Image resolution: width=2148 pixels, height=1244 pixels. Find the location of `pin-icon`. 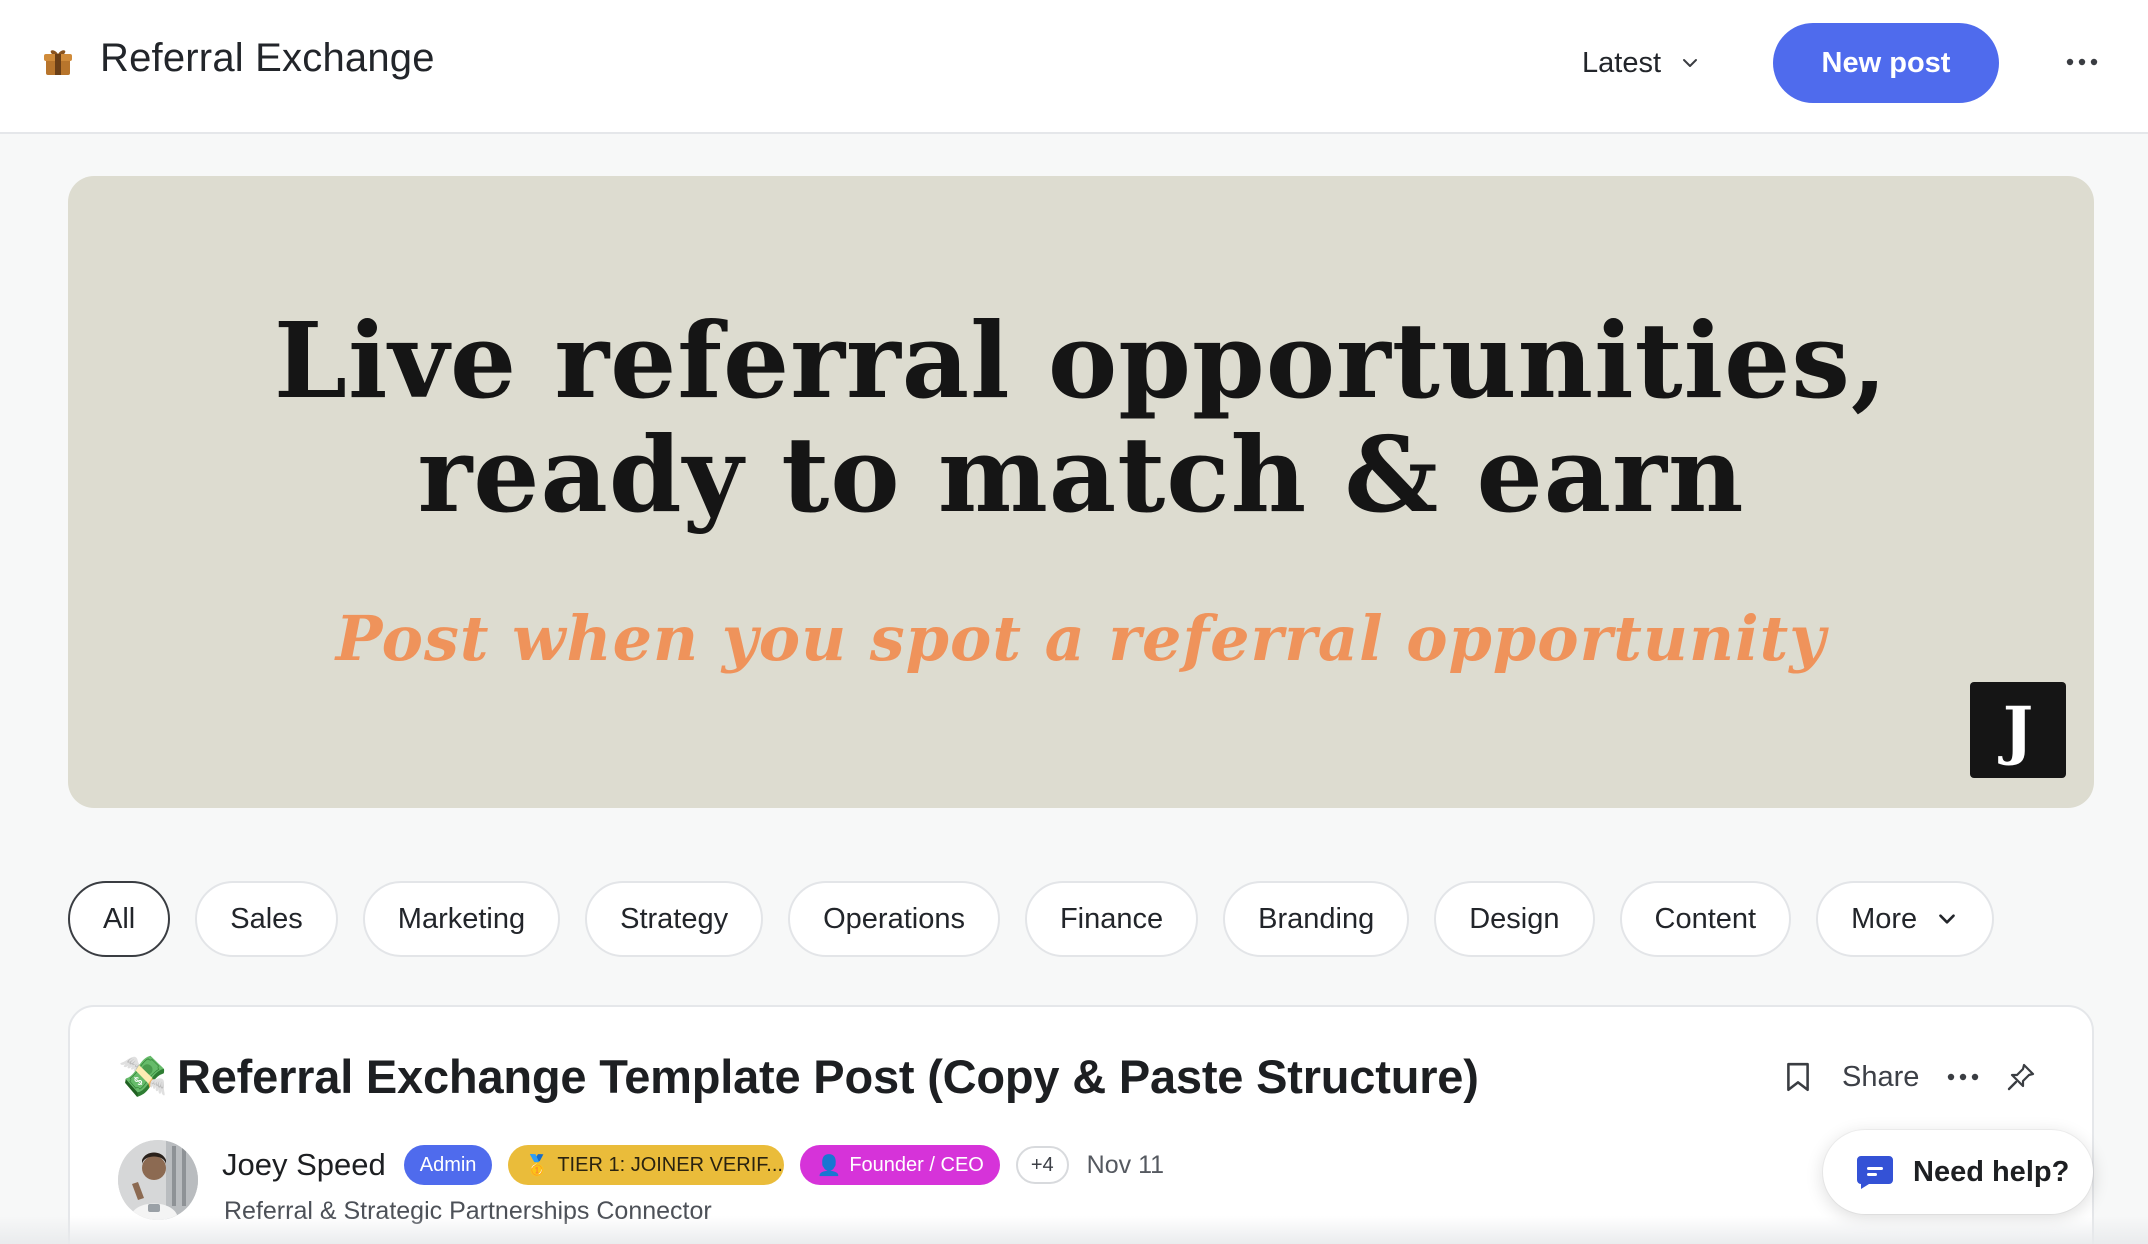

pin-icon is located at coordinates (2021, 1077).